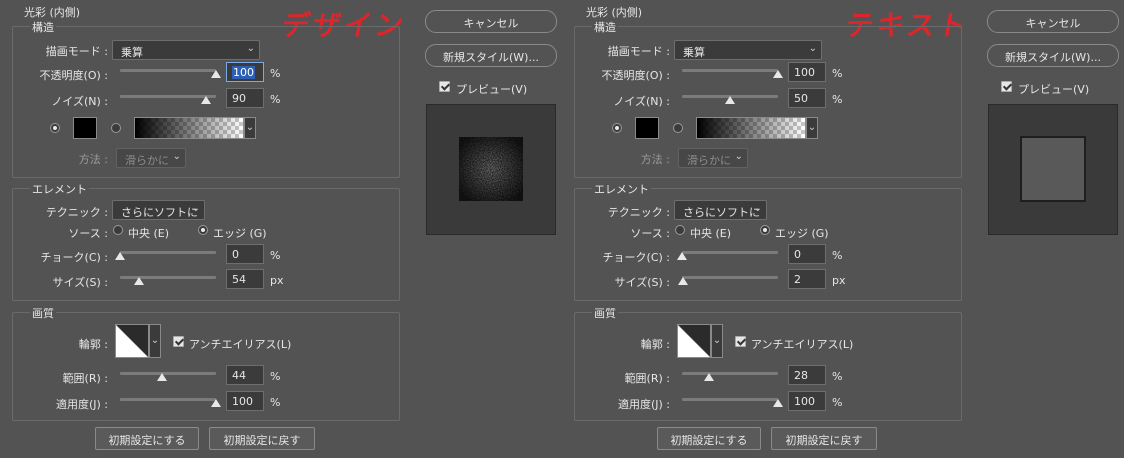 The width and height of the screenshot is (1124, 458). Describe the element at coordinates (491, 169) in the screenshot. I see `noise-preview-image` at that location.